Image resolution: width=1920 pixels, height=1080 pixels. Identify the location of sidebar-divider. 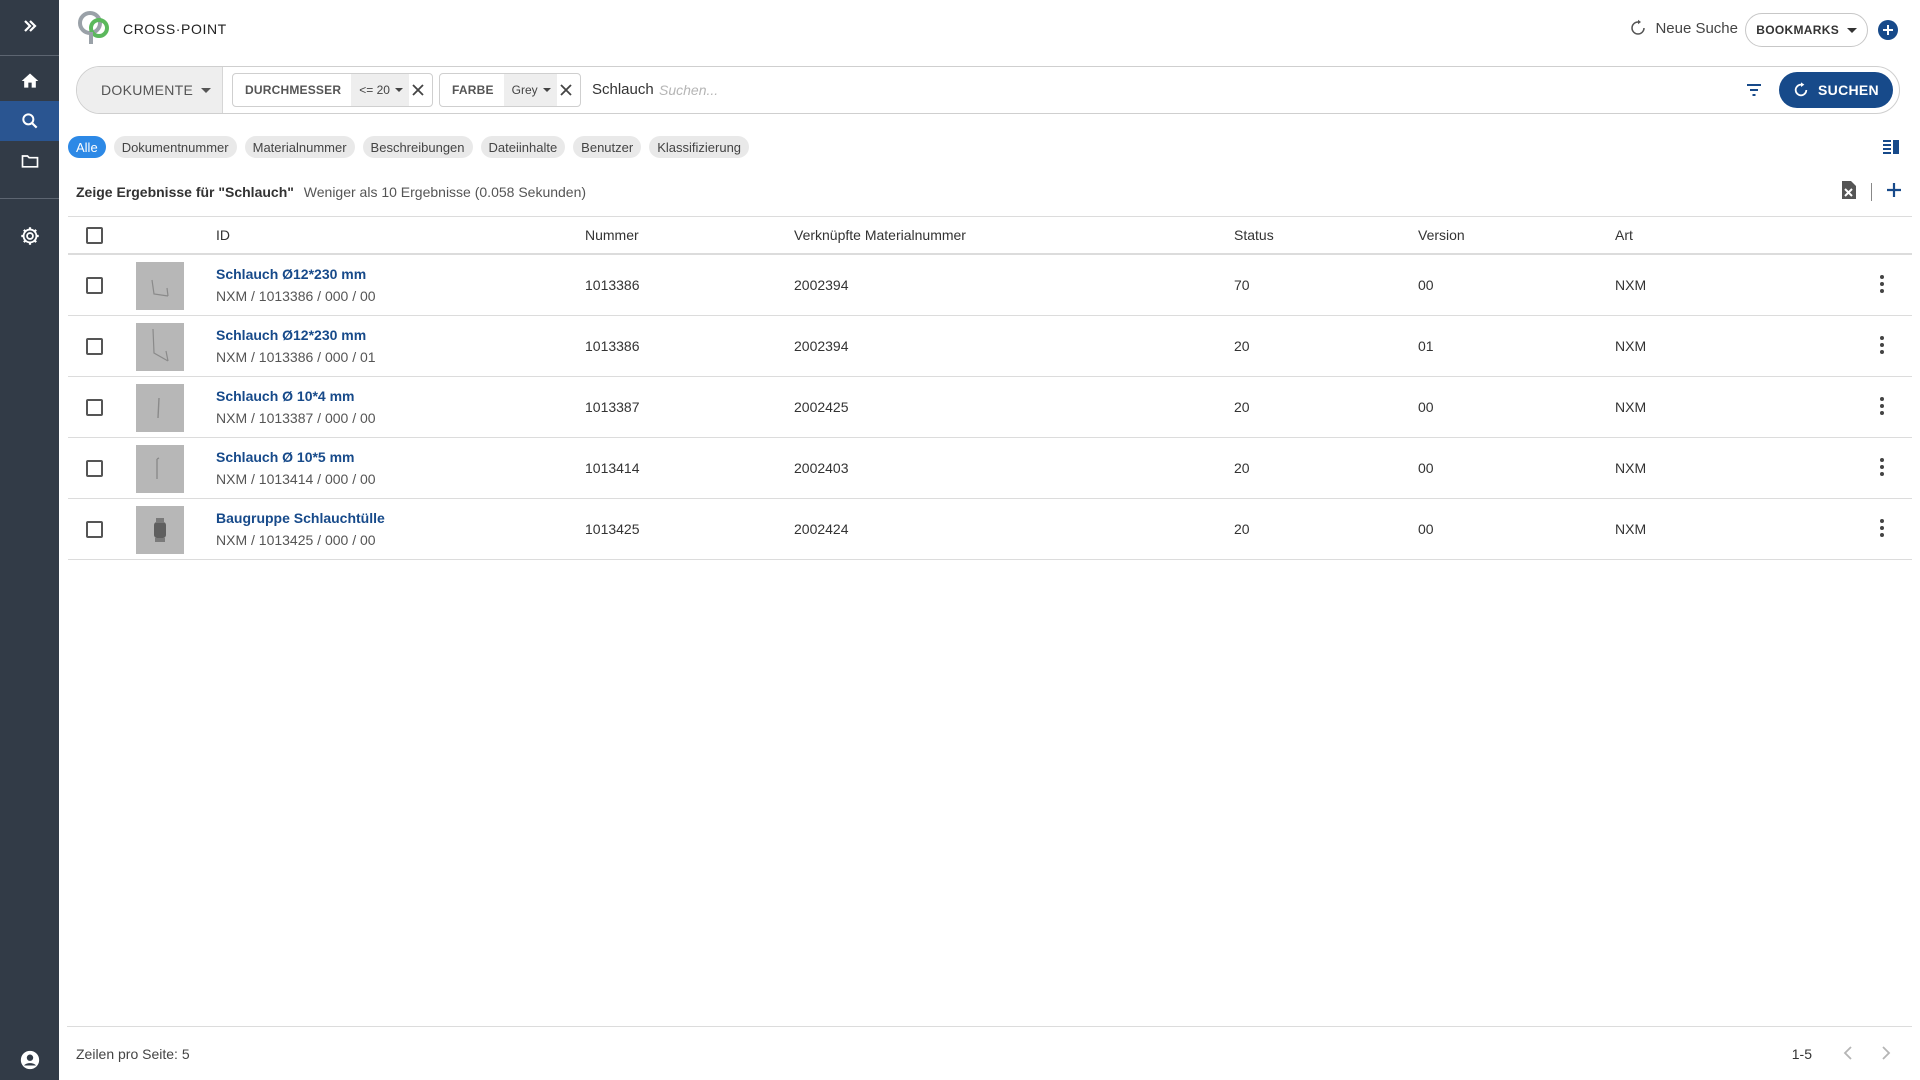
(29, 198).